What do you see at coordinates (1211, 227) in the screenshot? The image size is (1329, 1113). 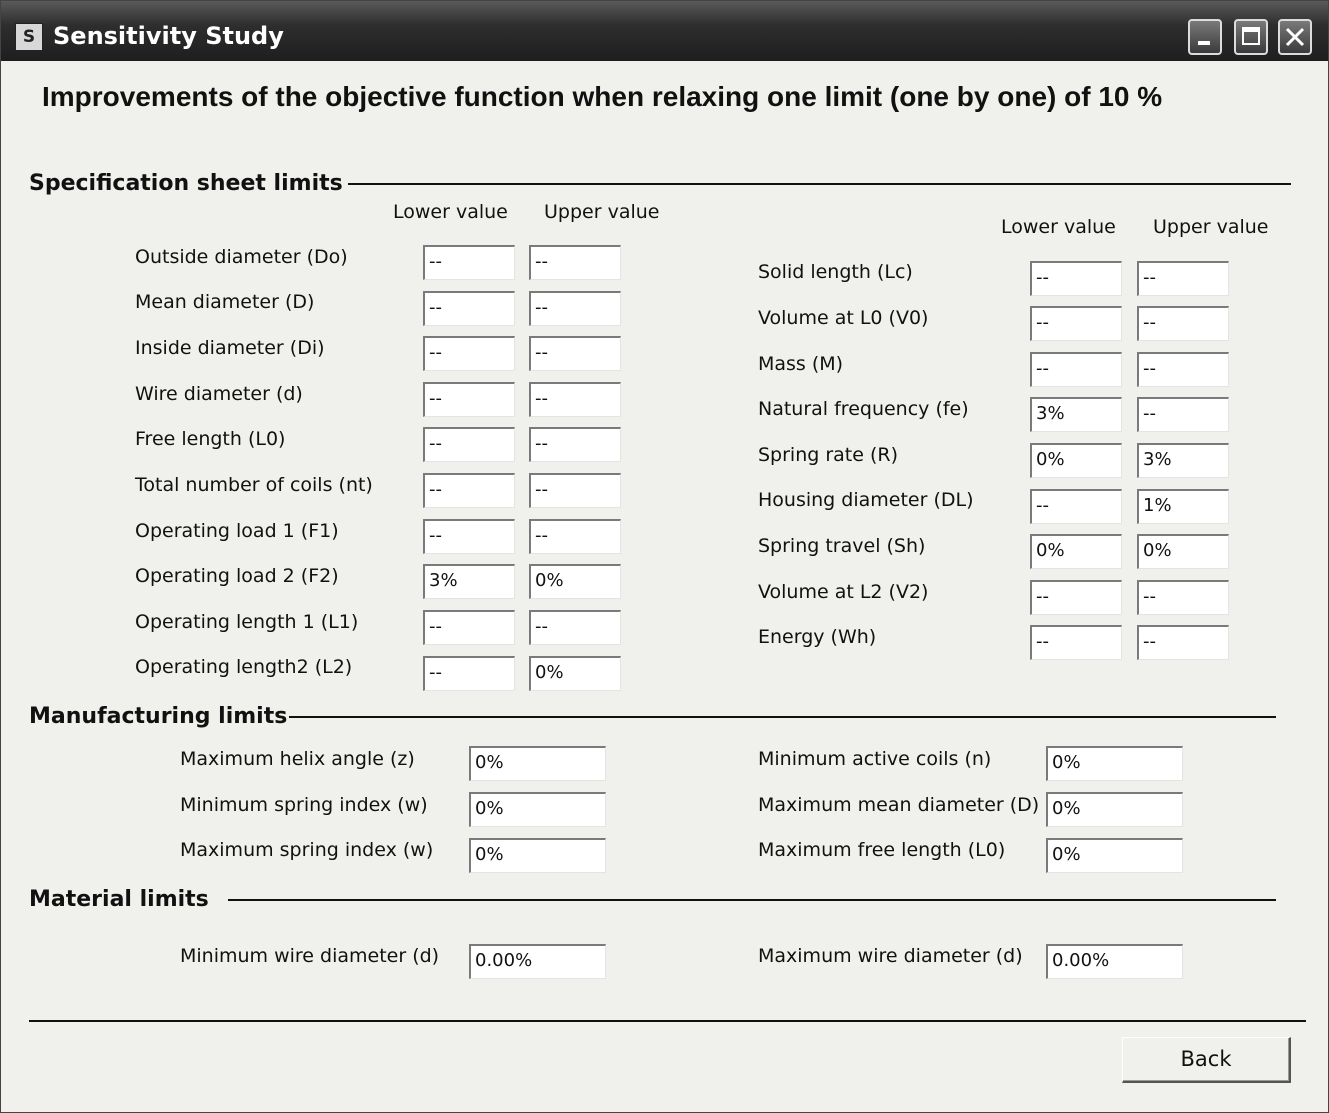 I see `right-upper-header: Upper value` at bounding box center [1211, 227].